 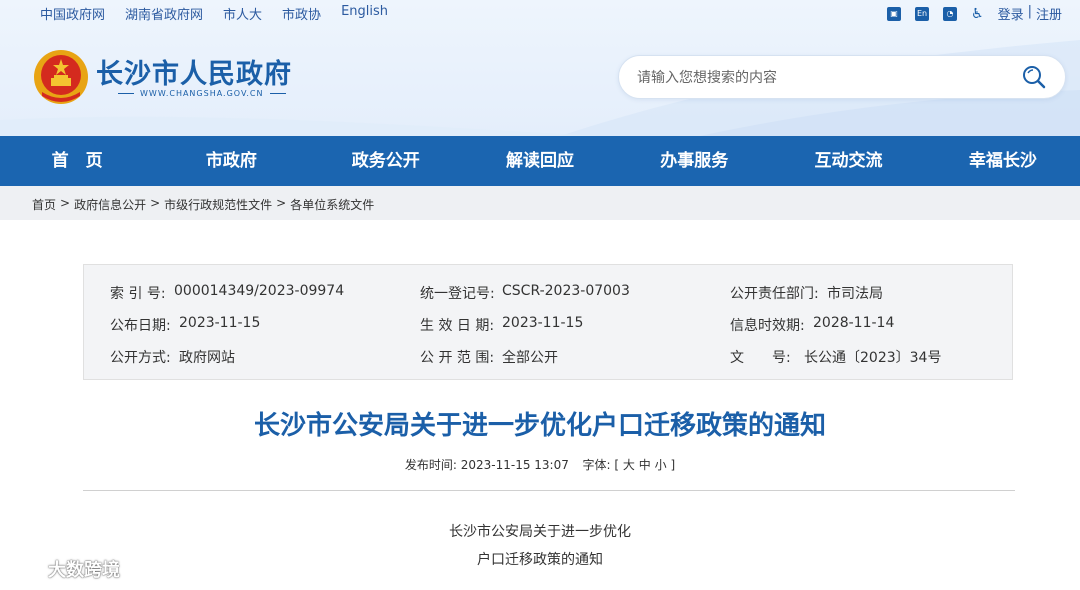 I want to click on watermark: 大数跨境, so click(x=65, y=569).